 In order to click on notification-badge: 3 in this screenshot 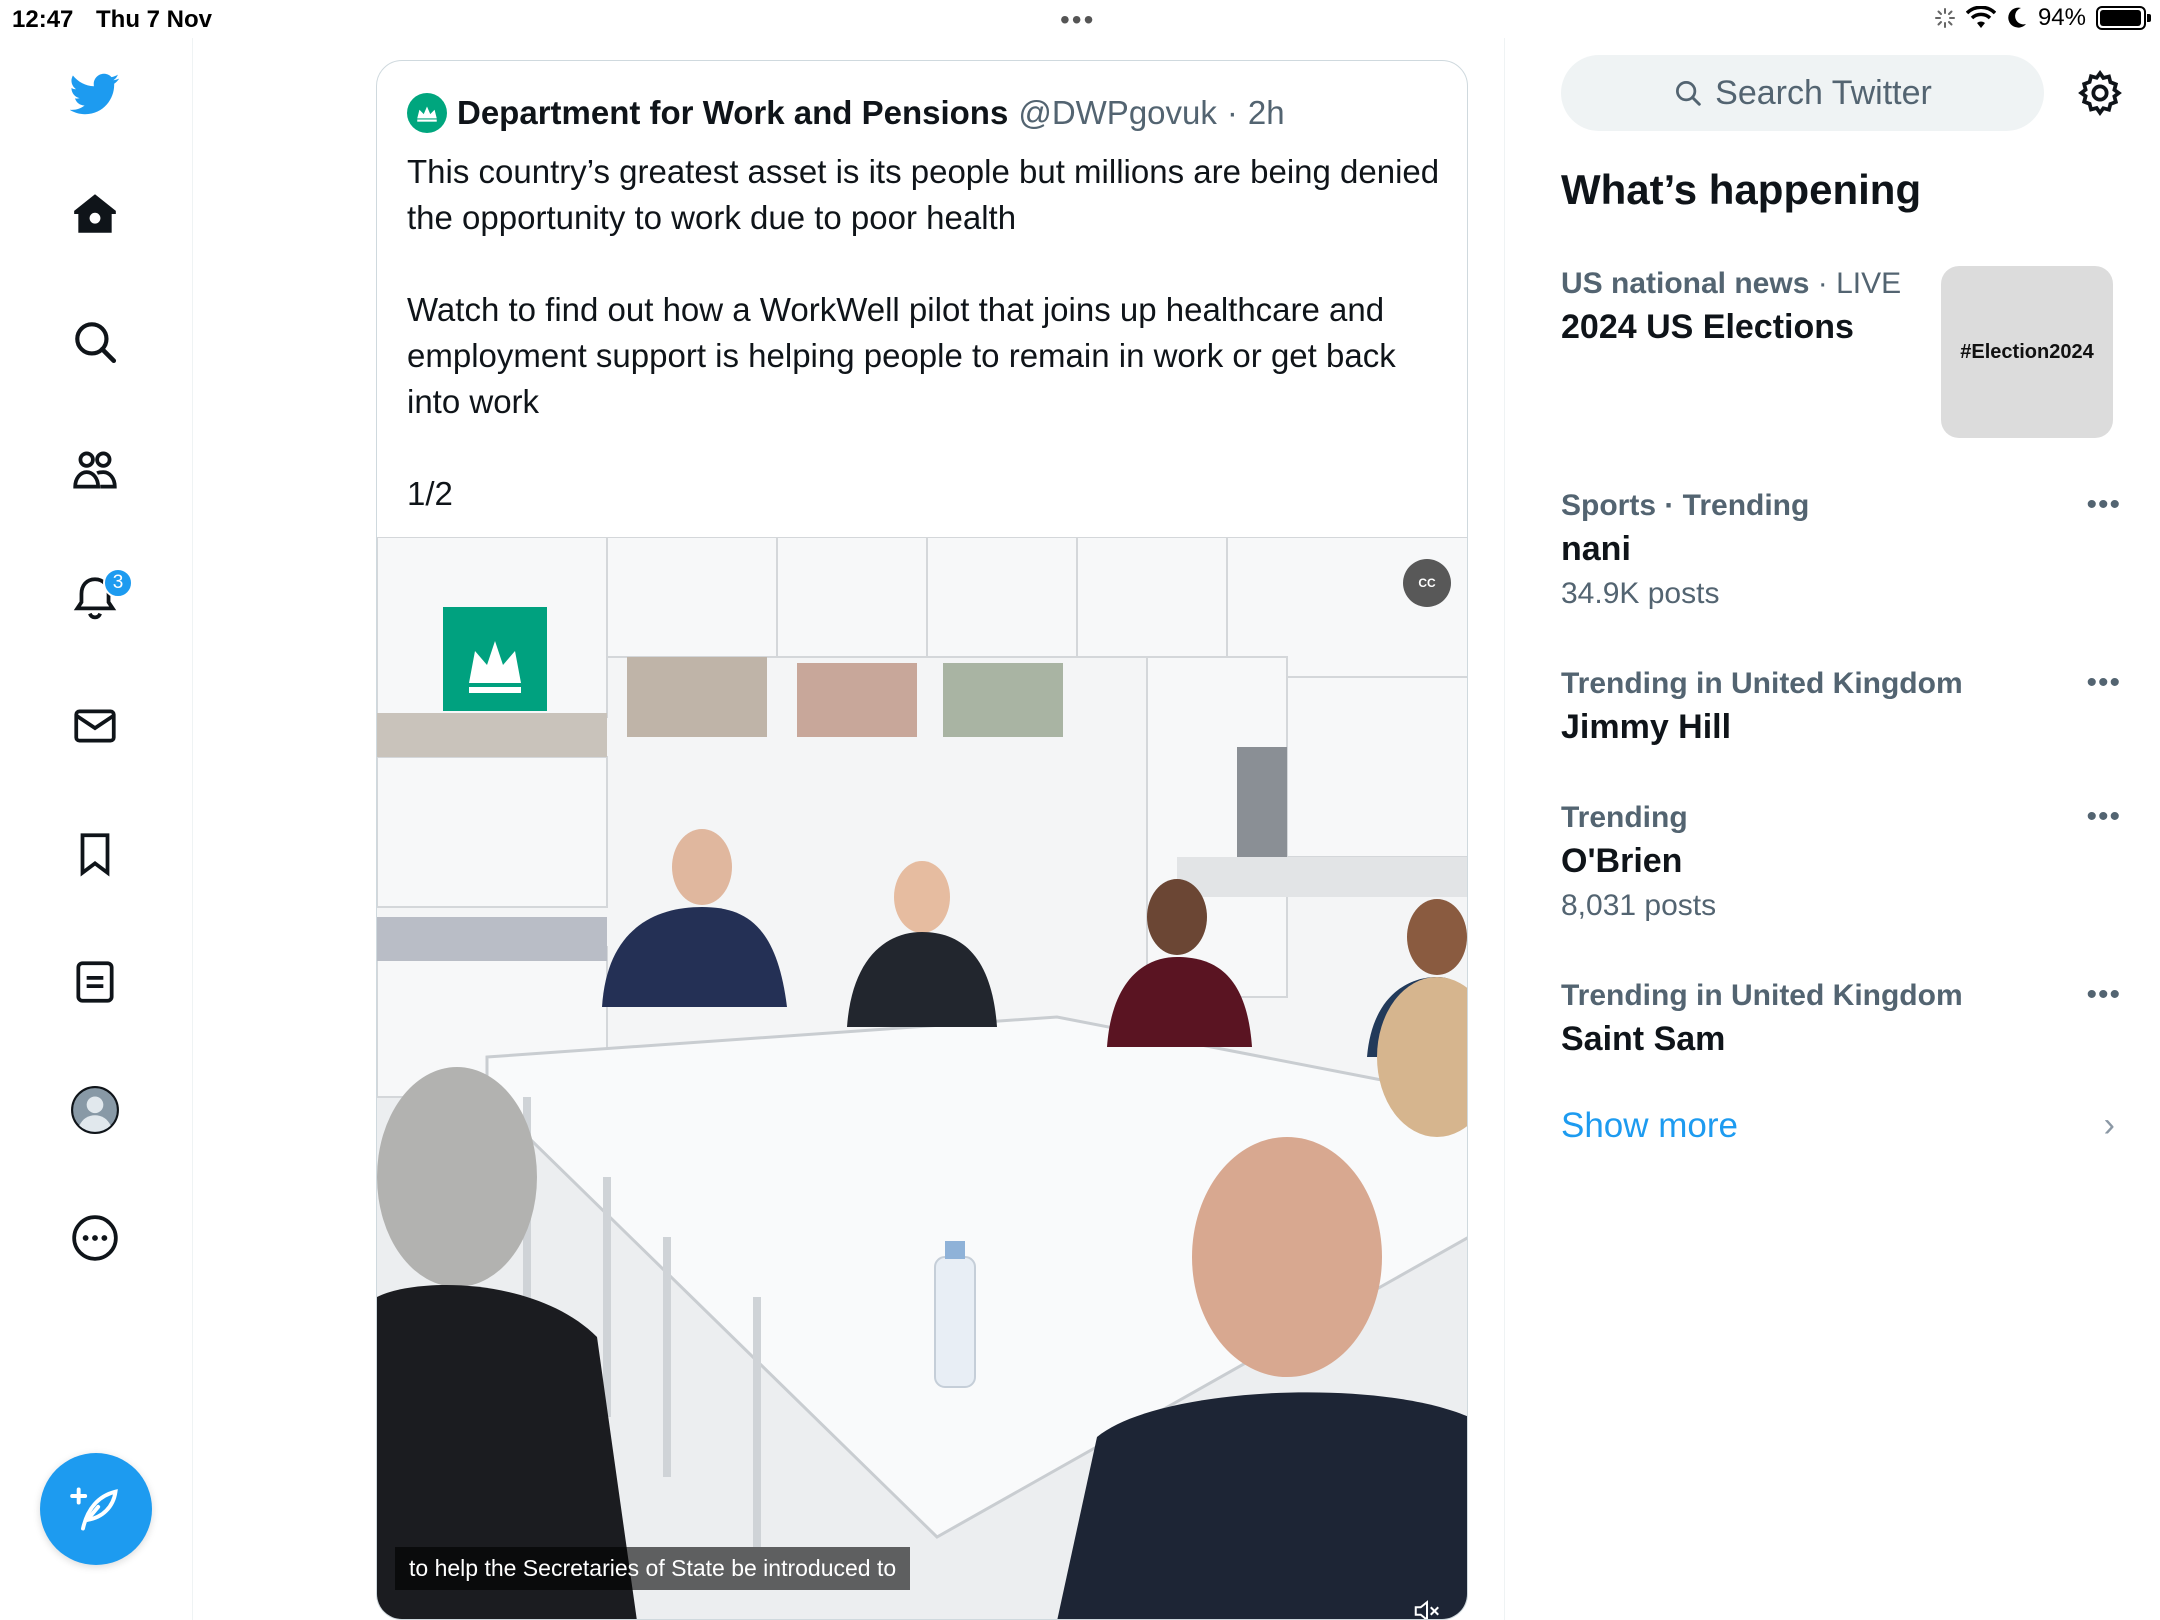, I will do `click(118, 583)`.